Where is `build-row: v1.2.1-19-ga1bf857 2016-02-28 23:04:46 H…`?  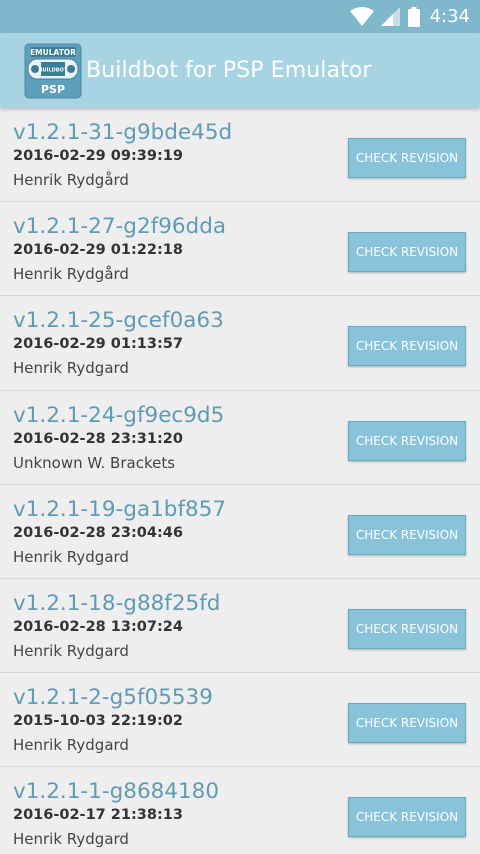
build-row: v1.2.1-19-ga1bf857 2016-02-28 23:04:46 H… is located at coordinates (240, 532).